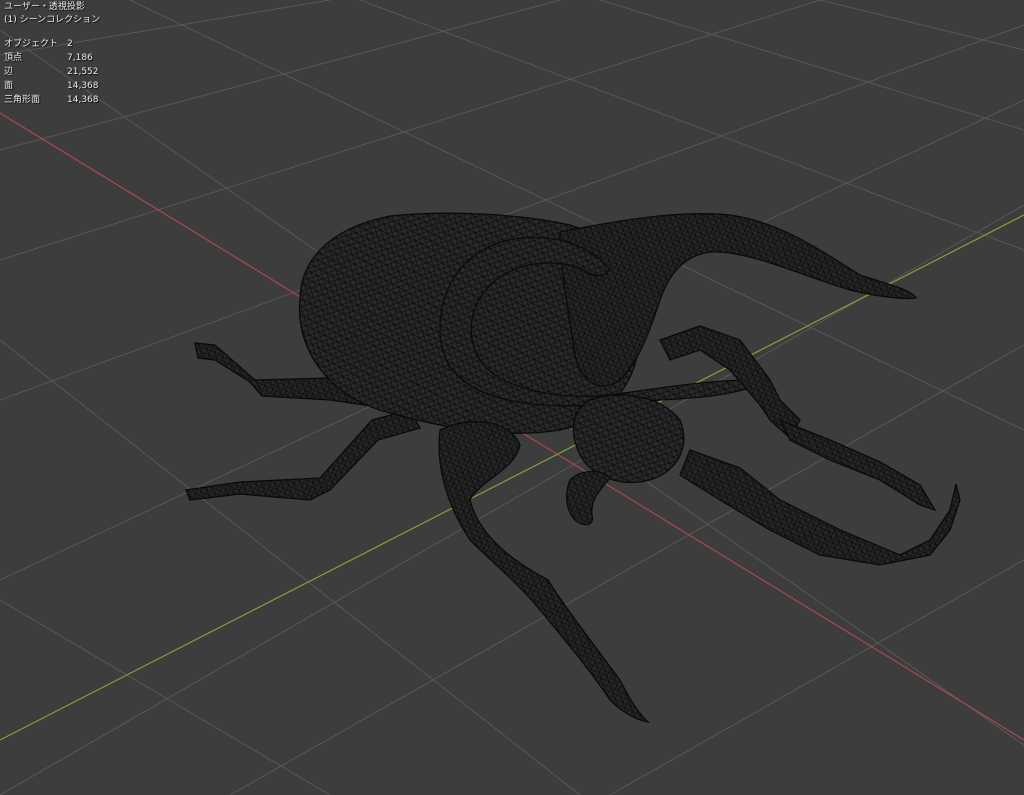 This screenshot has width=1024, height=795. What do you see at coordinates (44, 7) in the screenshot?
I see `view-perspective-label: ユーザー・透視投影` at bounding box center [44, 7].